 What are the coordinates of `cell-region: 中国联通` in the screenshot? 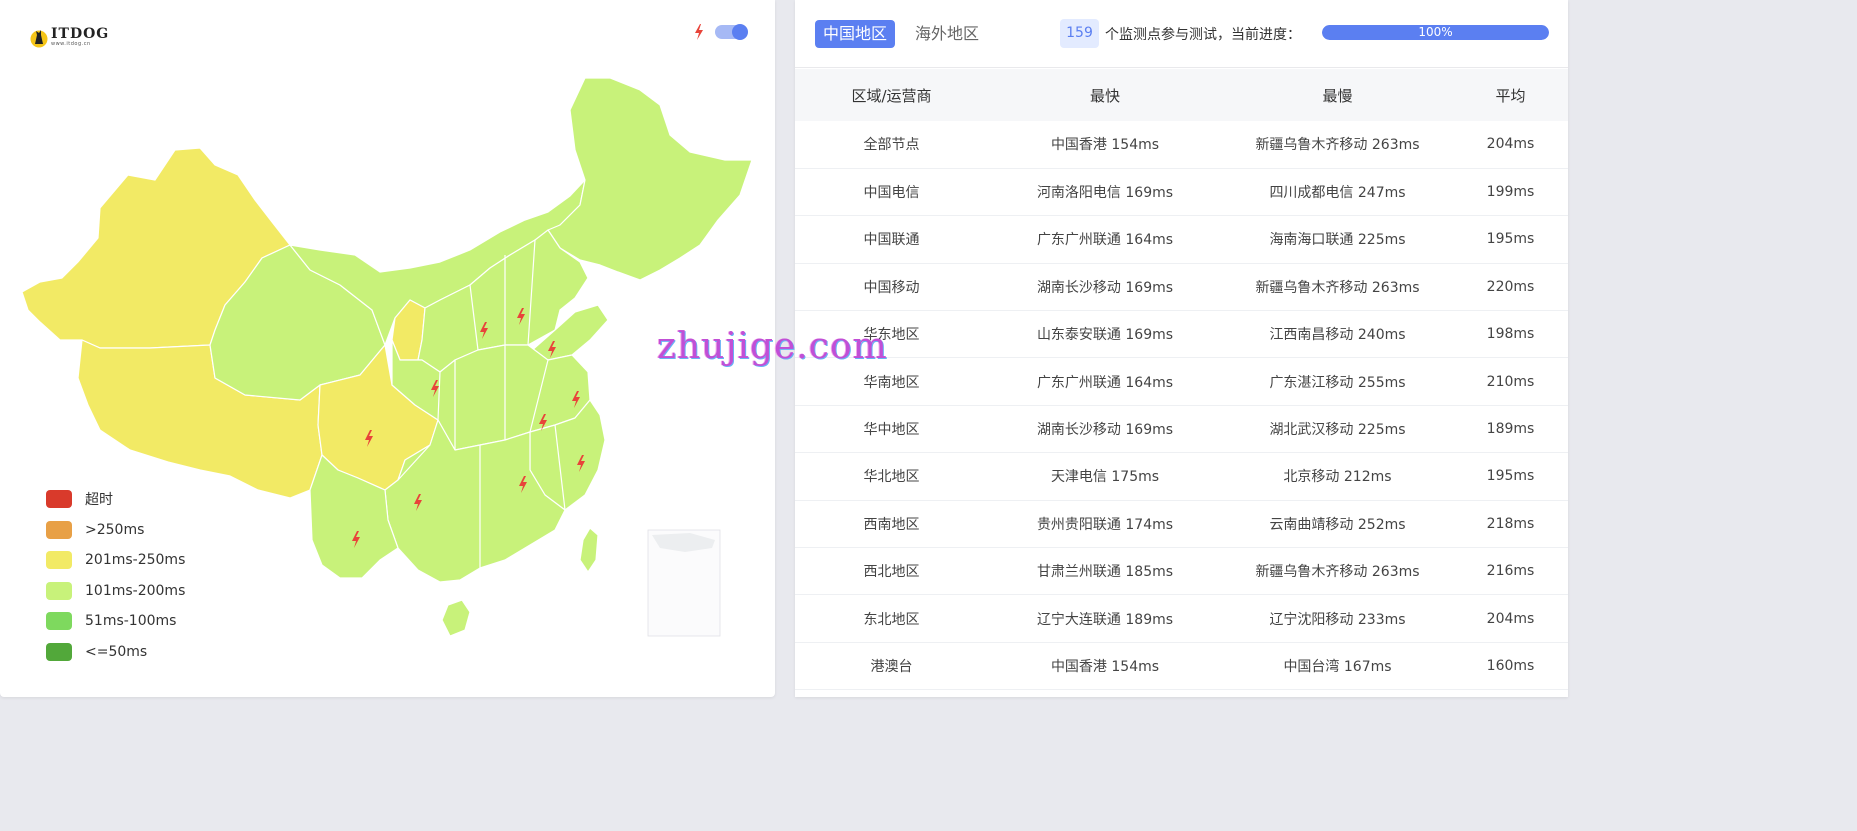 It's located at (891, 239).